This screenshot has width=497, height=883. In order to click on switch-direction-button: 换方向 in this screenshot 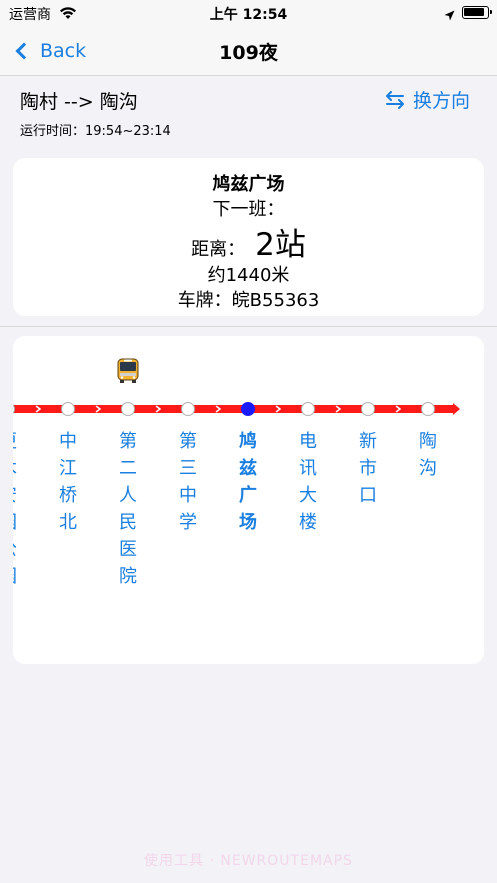, I will do `click(427, 99)`.